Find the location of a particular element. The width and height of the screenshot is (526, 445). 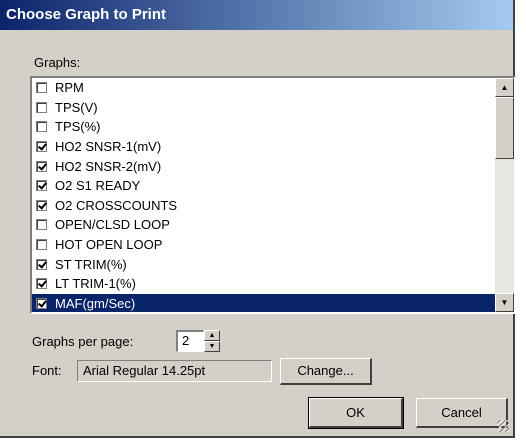

graph-list-item: LT TRIM-1(%) is located at coordinates (263, 284).